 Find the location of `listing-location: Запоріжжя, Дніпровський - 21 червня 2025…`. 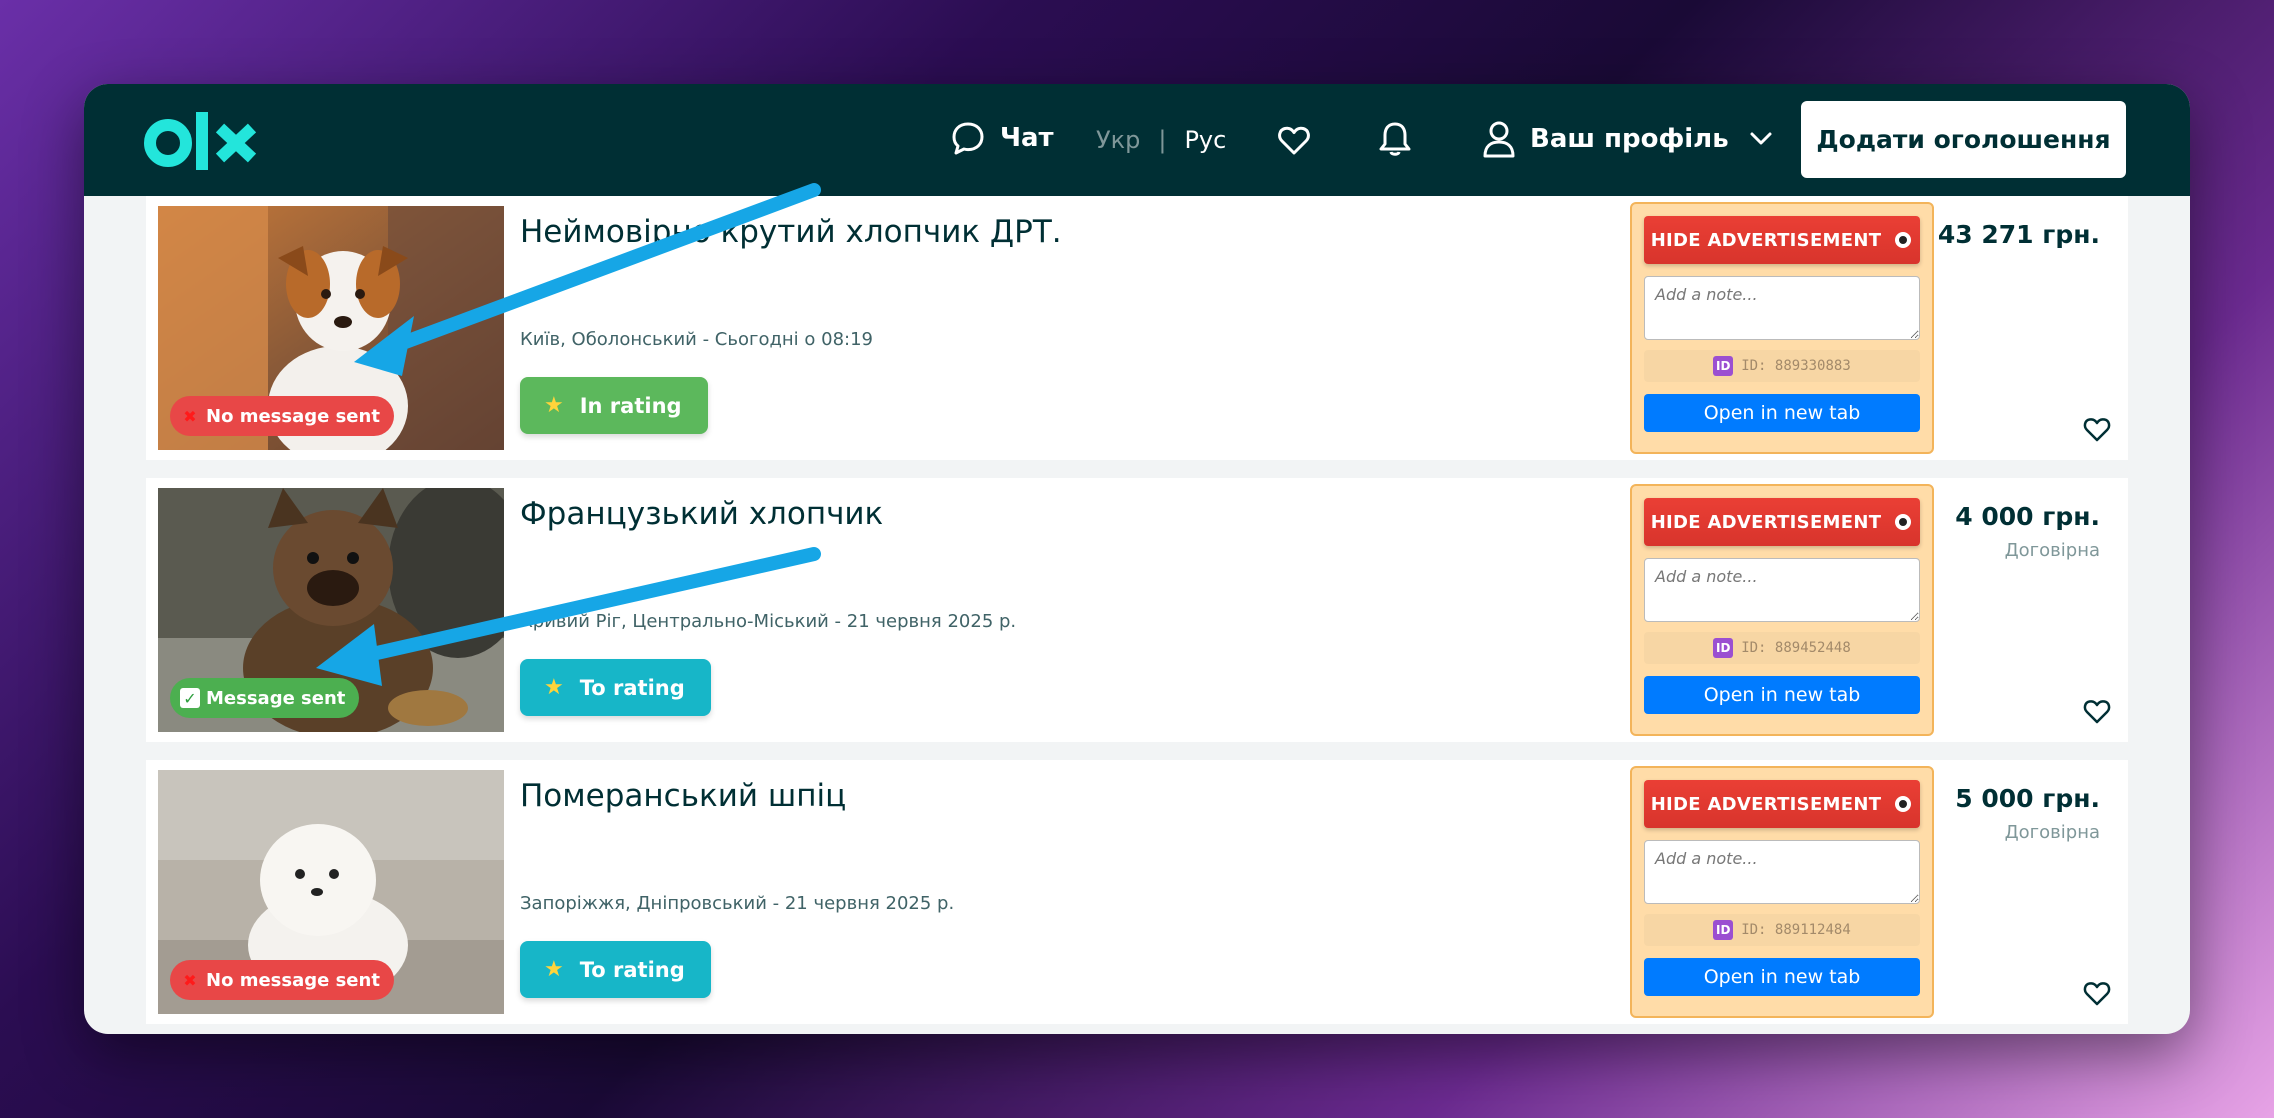

listing-location: Запоріжжя, Дніпровський - 21 червня 2025… is located at coordinates (737, 903).